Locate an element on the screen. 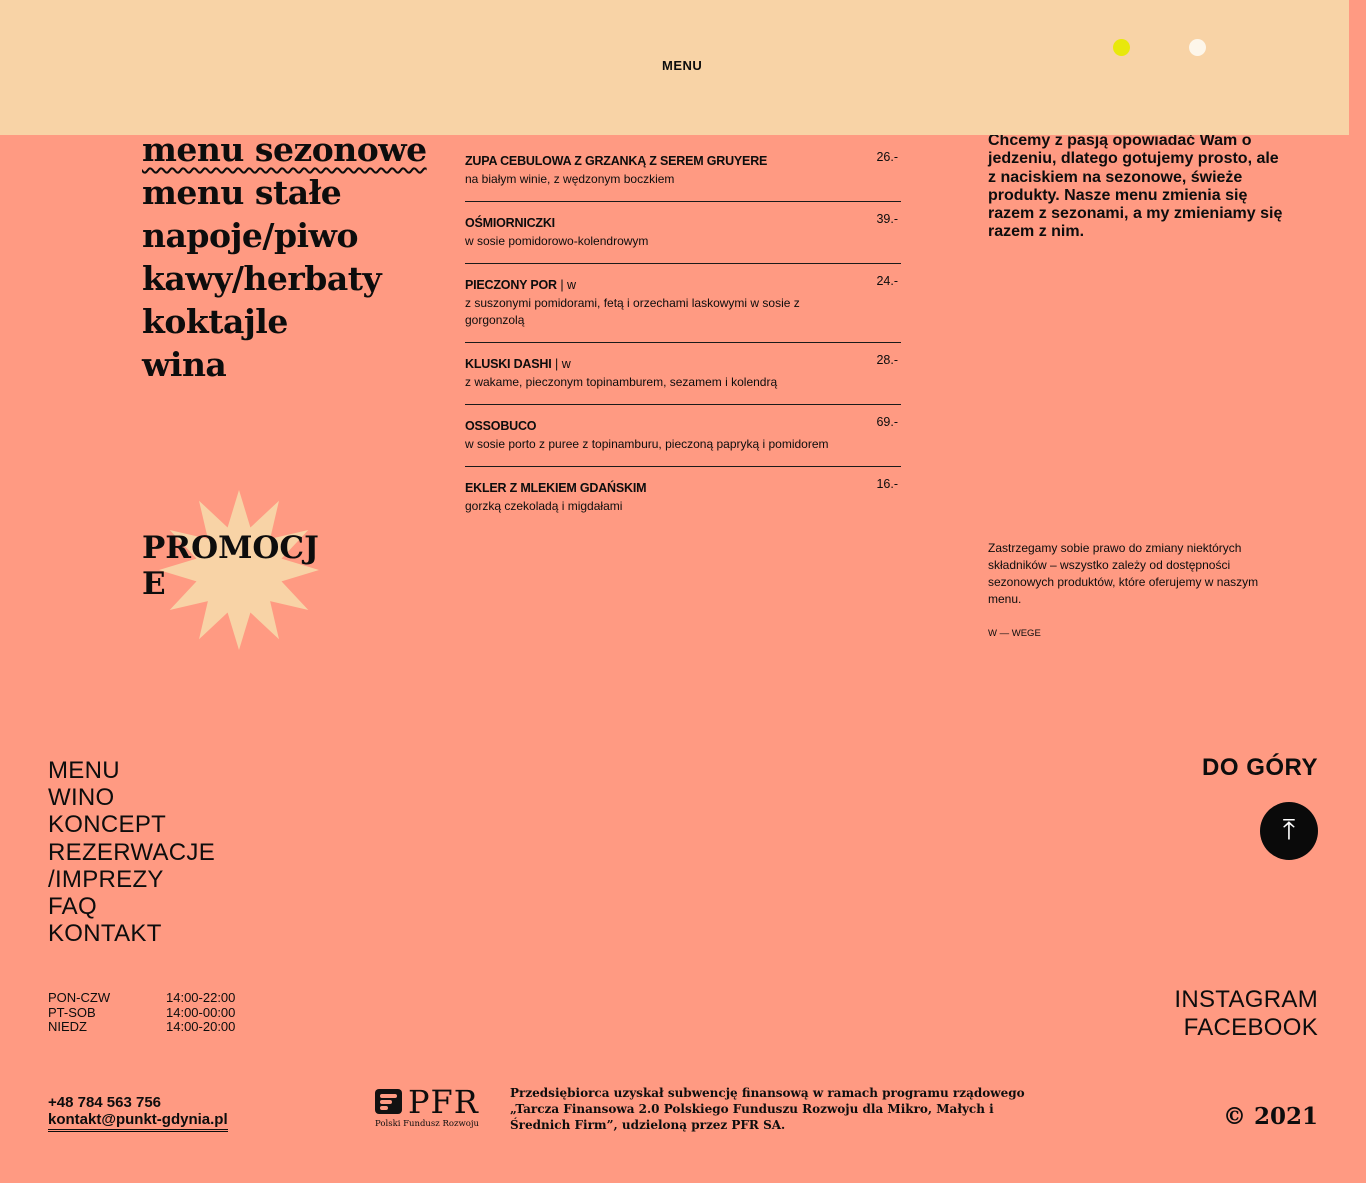 The image size is (1366, 1183). copyright: © 2021 is located at coordinates (1270, 1116).